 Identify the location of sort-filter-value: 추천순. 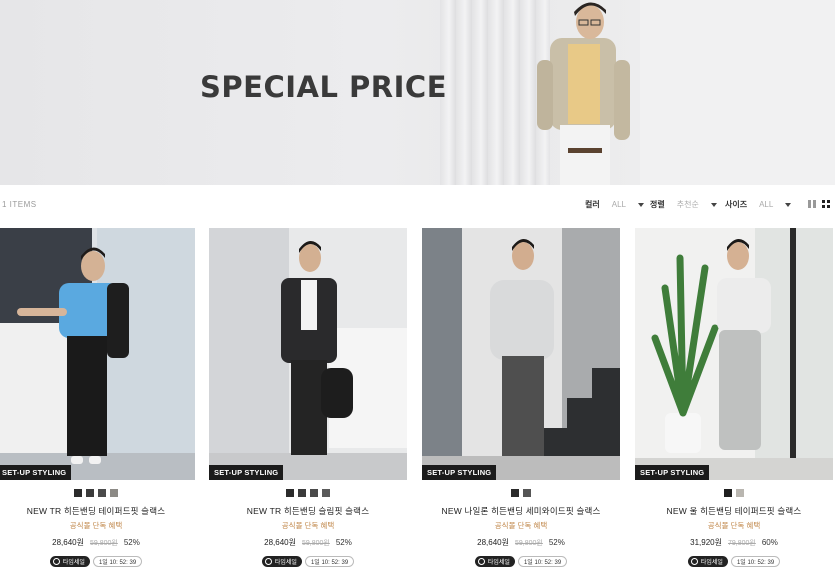
(687, 204).